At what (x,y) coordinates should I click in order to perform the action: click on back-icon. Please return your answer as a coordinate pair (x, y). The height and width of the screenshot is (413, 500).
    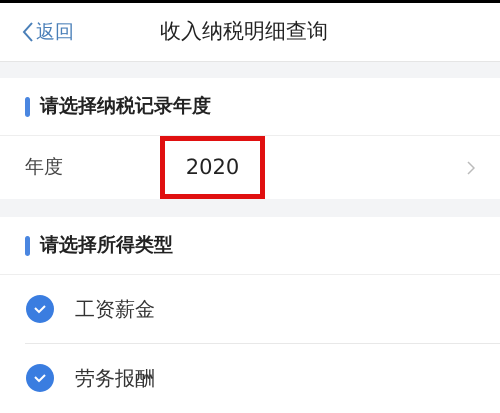
    Looking at the image, I should click on (28, 32).